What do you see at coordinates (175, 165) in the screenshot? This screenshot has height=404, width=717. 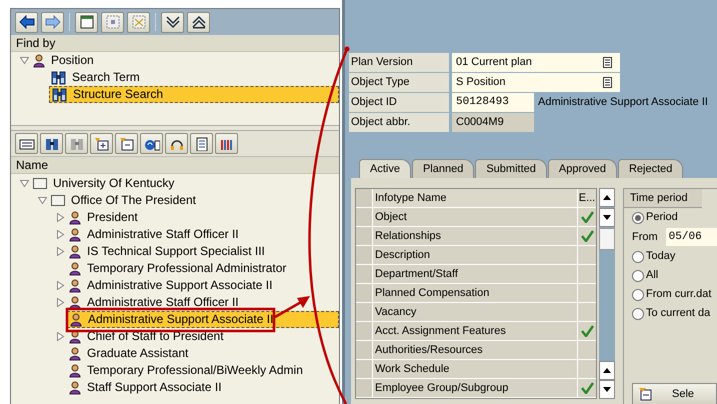 I see `column-header: Name` at bounding box center [175, 165].